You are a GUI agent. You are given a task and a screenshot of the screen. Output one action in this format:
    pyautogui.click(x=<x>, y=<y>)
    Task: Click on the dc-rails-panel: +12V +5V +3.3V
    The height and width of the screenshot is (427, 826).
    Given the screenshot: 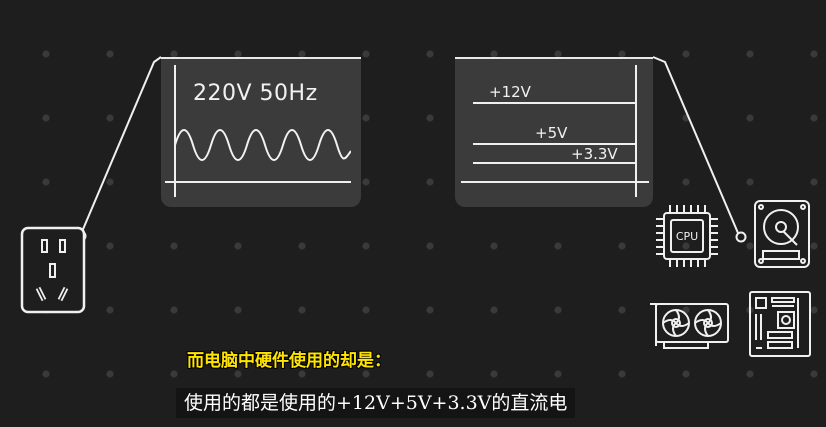 What is the action you would take?
    pyautogui.click(x=554, y=132)
    